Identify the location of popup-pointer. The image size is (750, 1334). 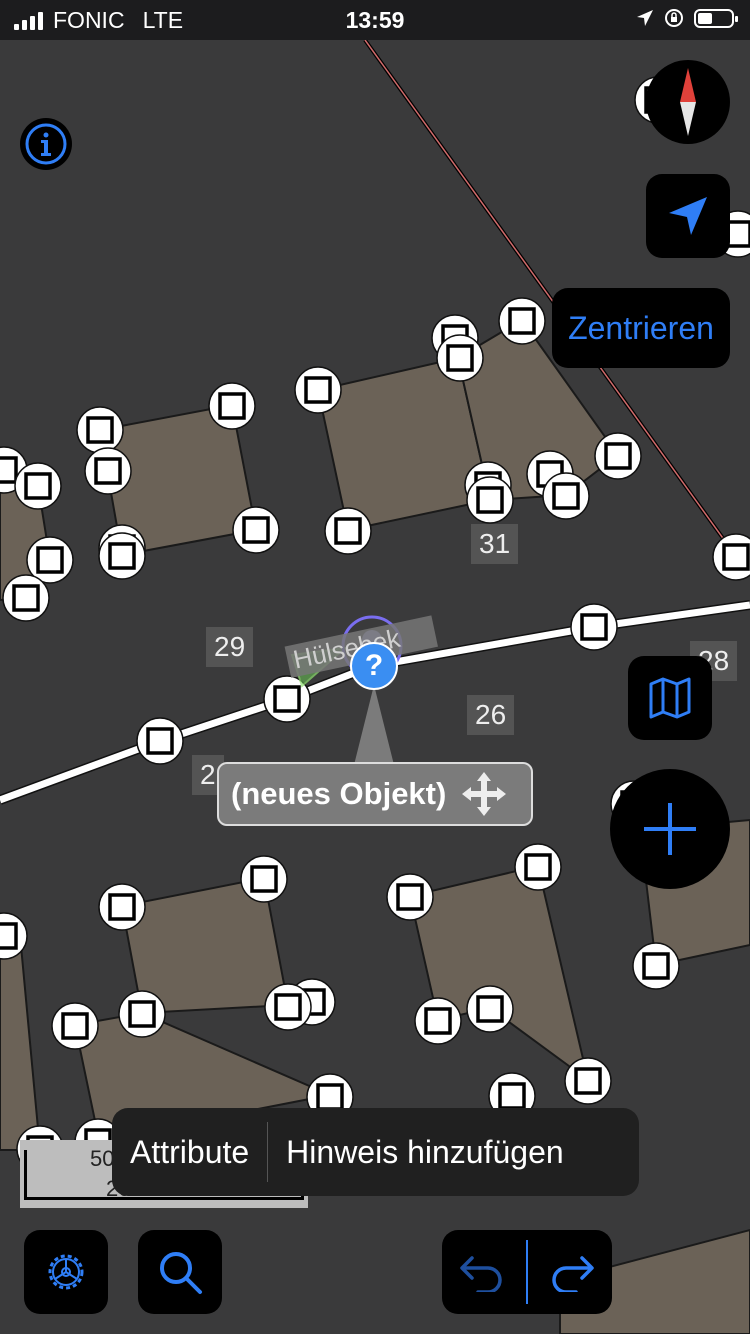
(374, 725).